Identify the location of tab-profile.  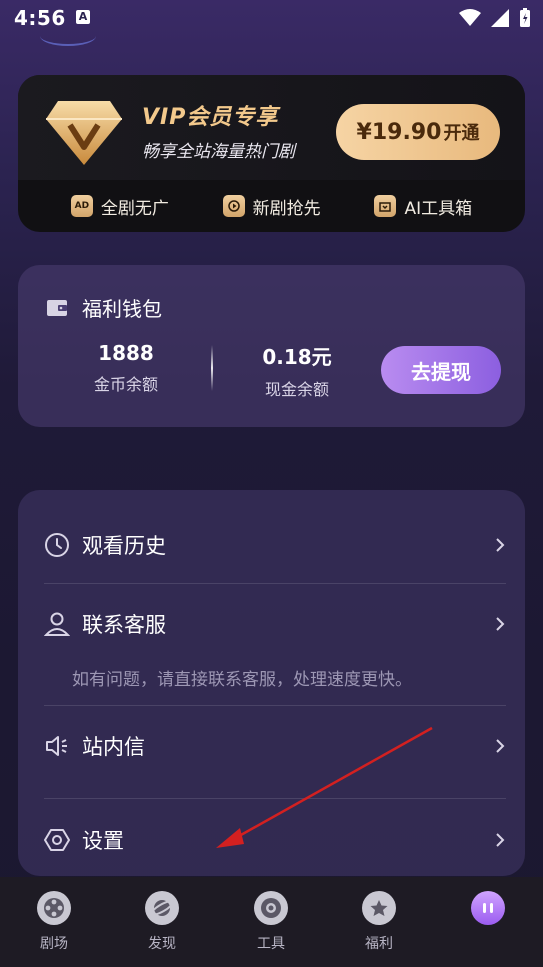
(488, 908).